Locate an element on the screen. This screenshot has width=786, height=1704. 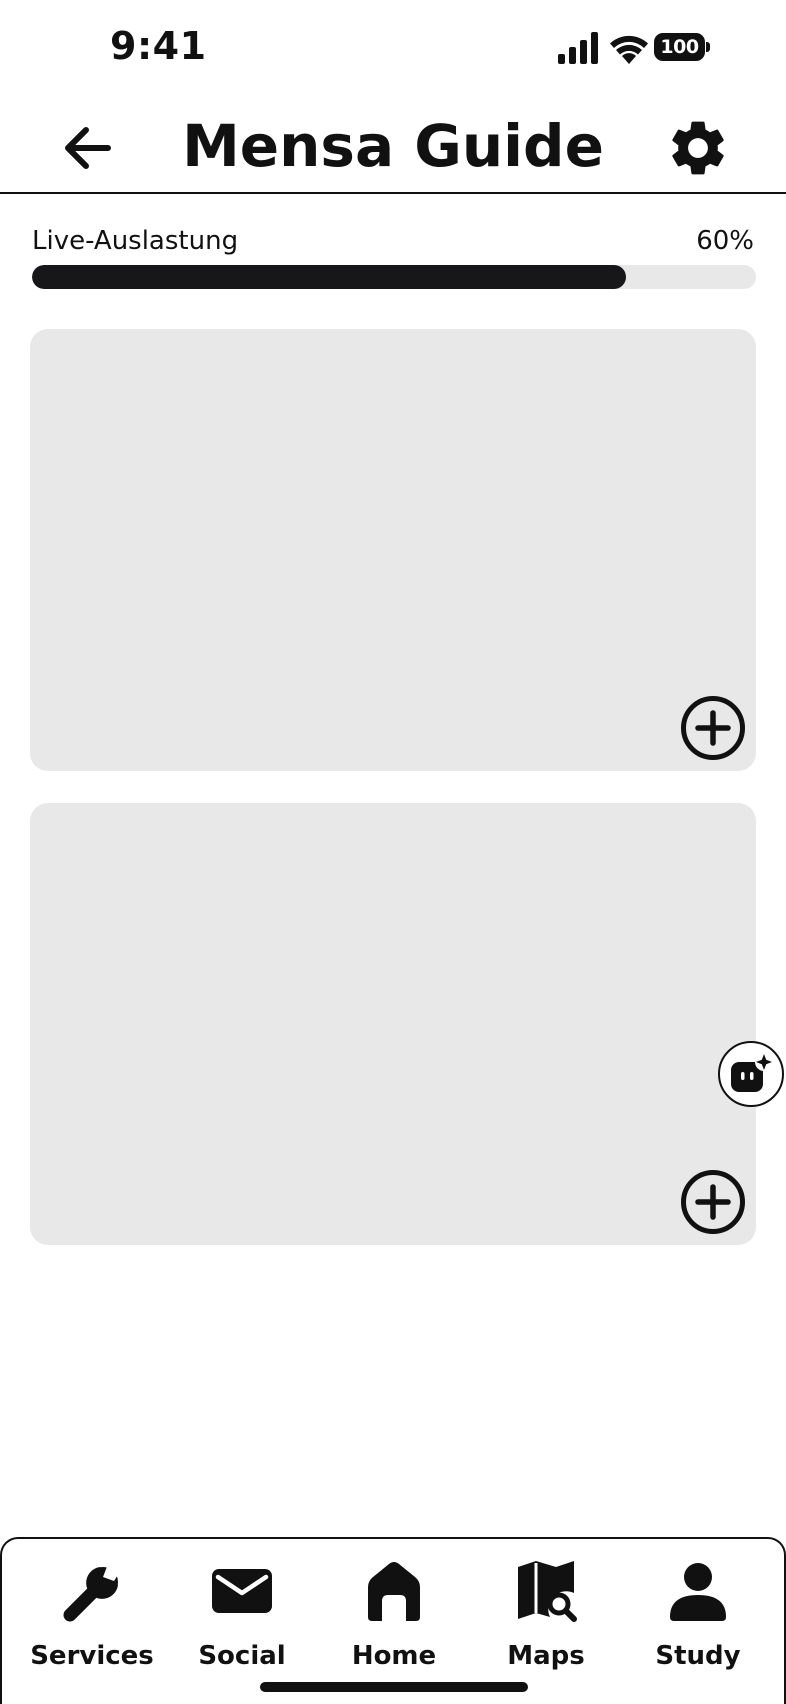
nav-item-home: Home is located at coordinates (394, 1615).